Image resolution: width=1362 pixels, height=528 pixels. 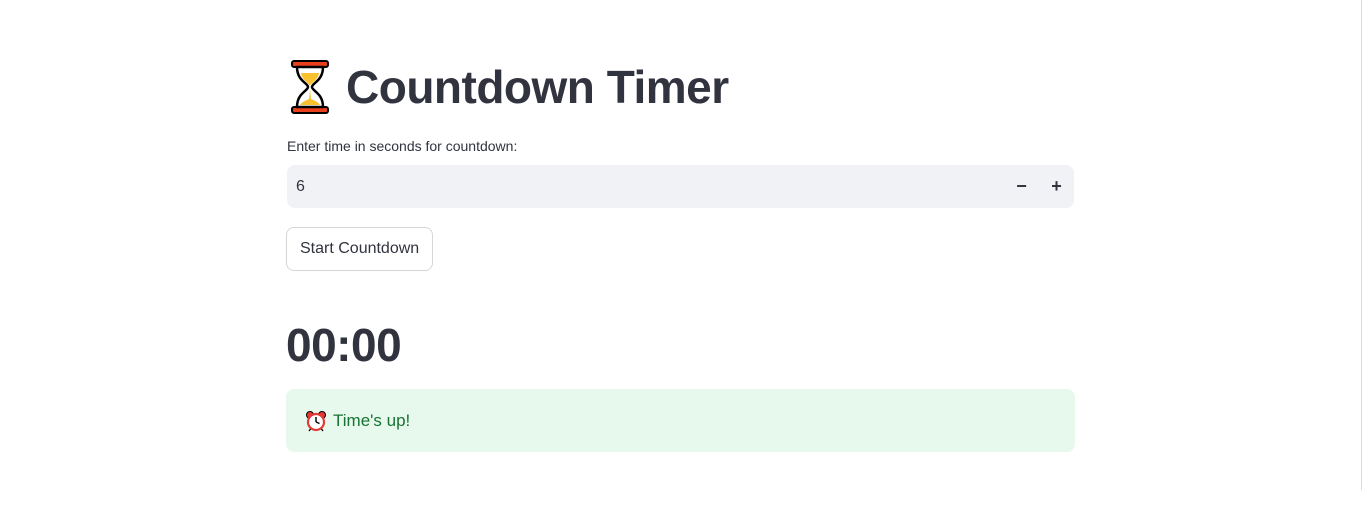 What do you see at coordinates (645, 187) in the screenshot?
I see `countdown-seconds-value: 6` at bounding box center [645, 187].